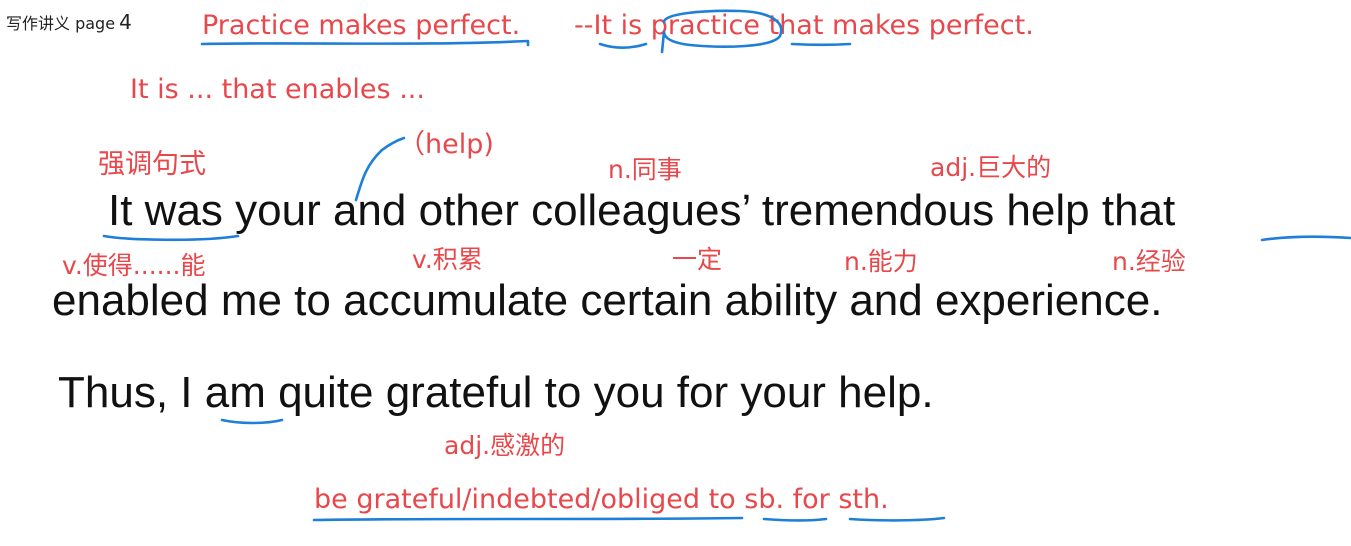 Image resolution: width=1351 pixels, height=546 pixels. Describe the element at coordinates (697, 259) in the screenshot. I see `yiding-note: 一定` at that location.